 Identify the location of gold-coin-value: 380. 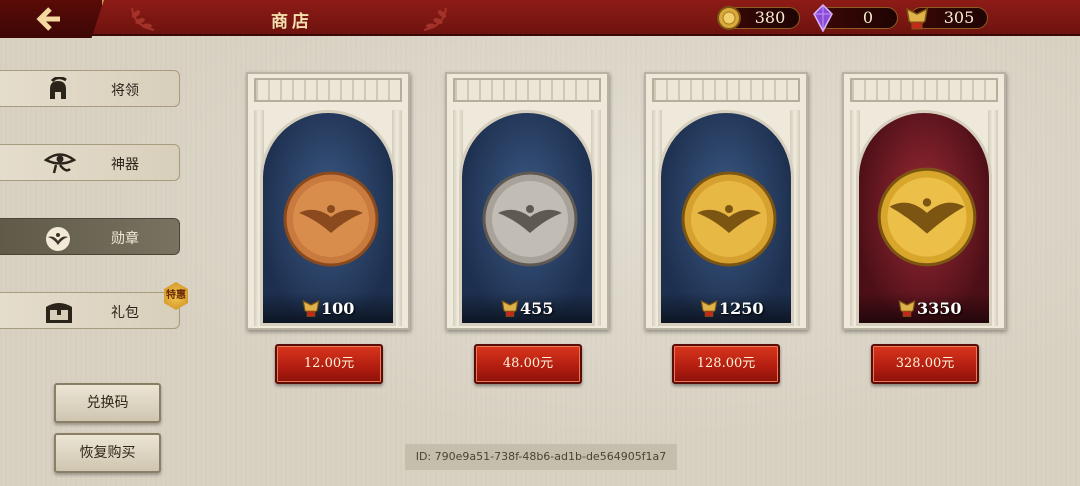
(770, 17).